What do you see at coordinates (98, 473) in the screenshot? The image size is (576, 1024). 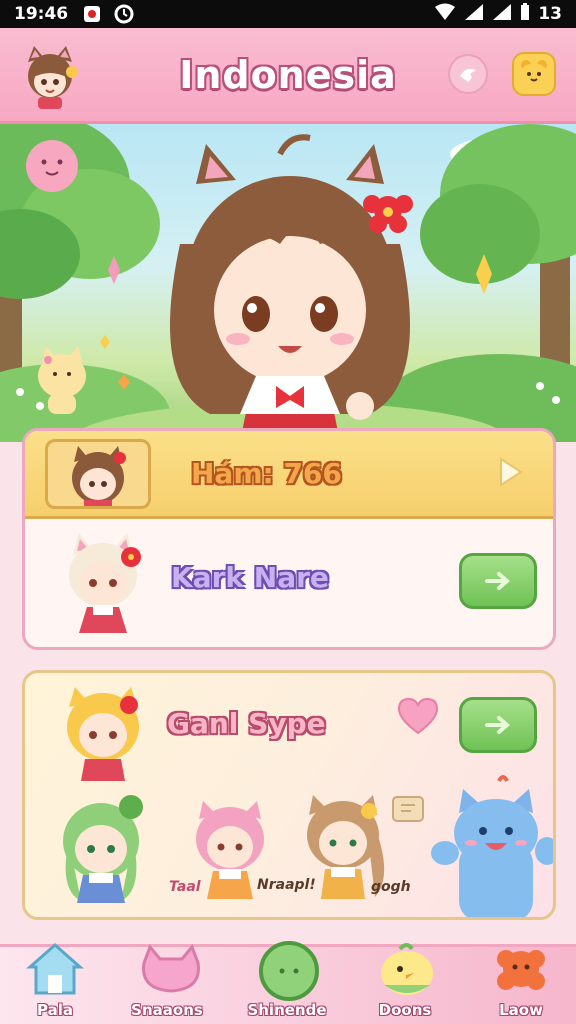 I see `score-row-thumbnail` at bounding box center [98, 473].